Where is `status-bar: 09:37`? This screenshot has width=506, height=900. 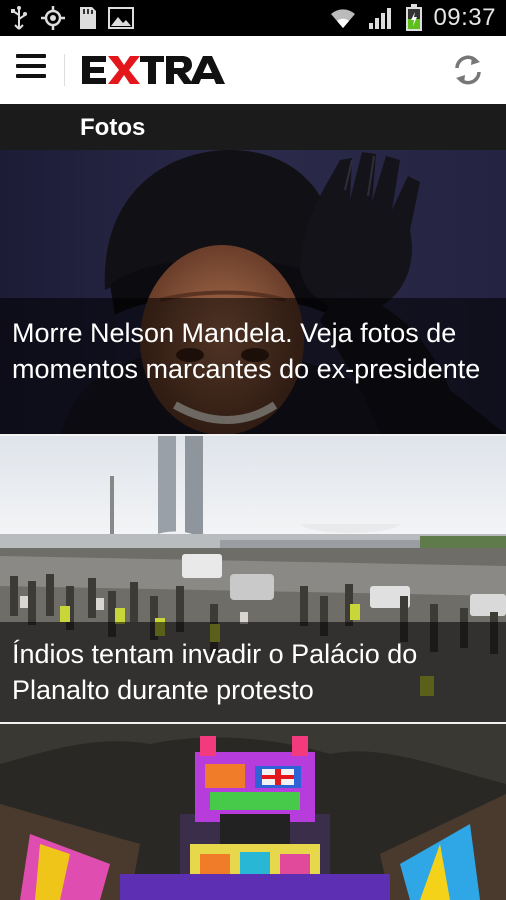
status-bar: 09:37 is located at coordinates (253, 18).